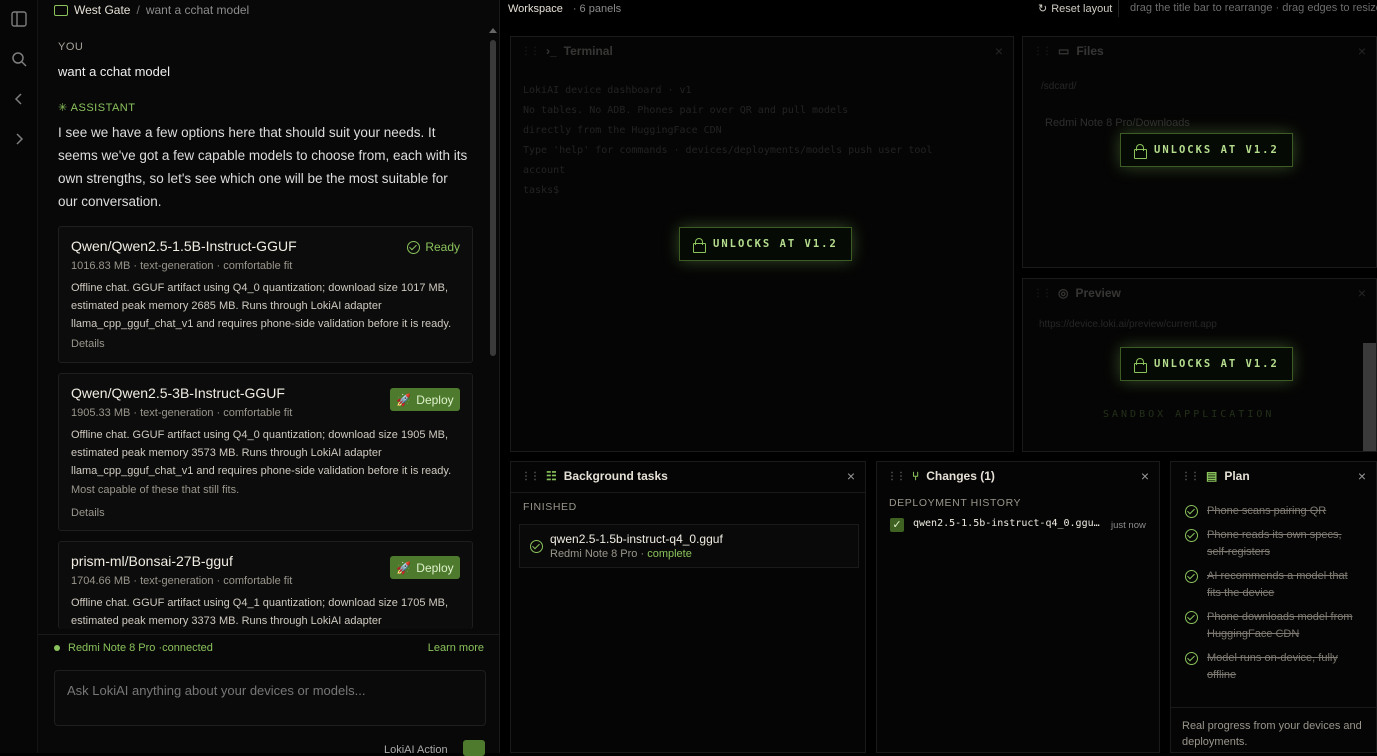 The image size is (1377, 756). Describe the element at coordinates (442, 247) in the screenshot. I see `status-label: Ready` at that location.